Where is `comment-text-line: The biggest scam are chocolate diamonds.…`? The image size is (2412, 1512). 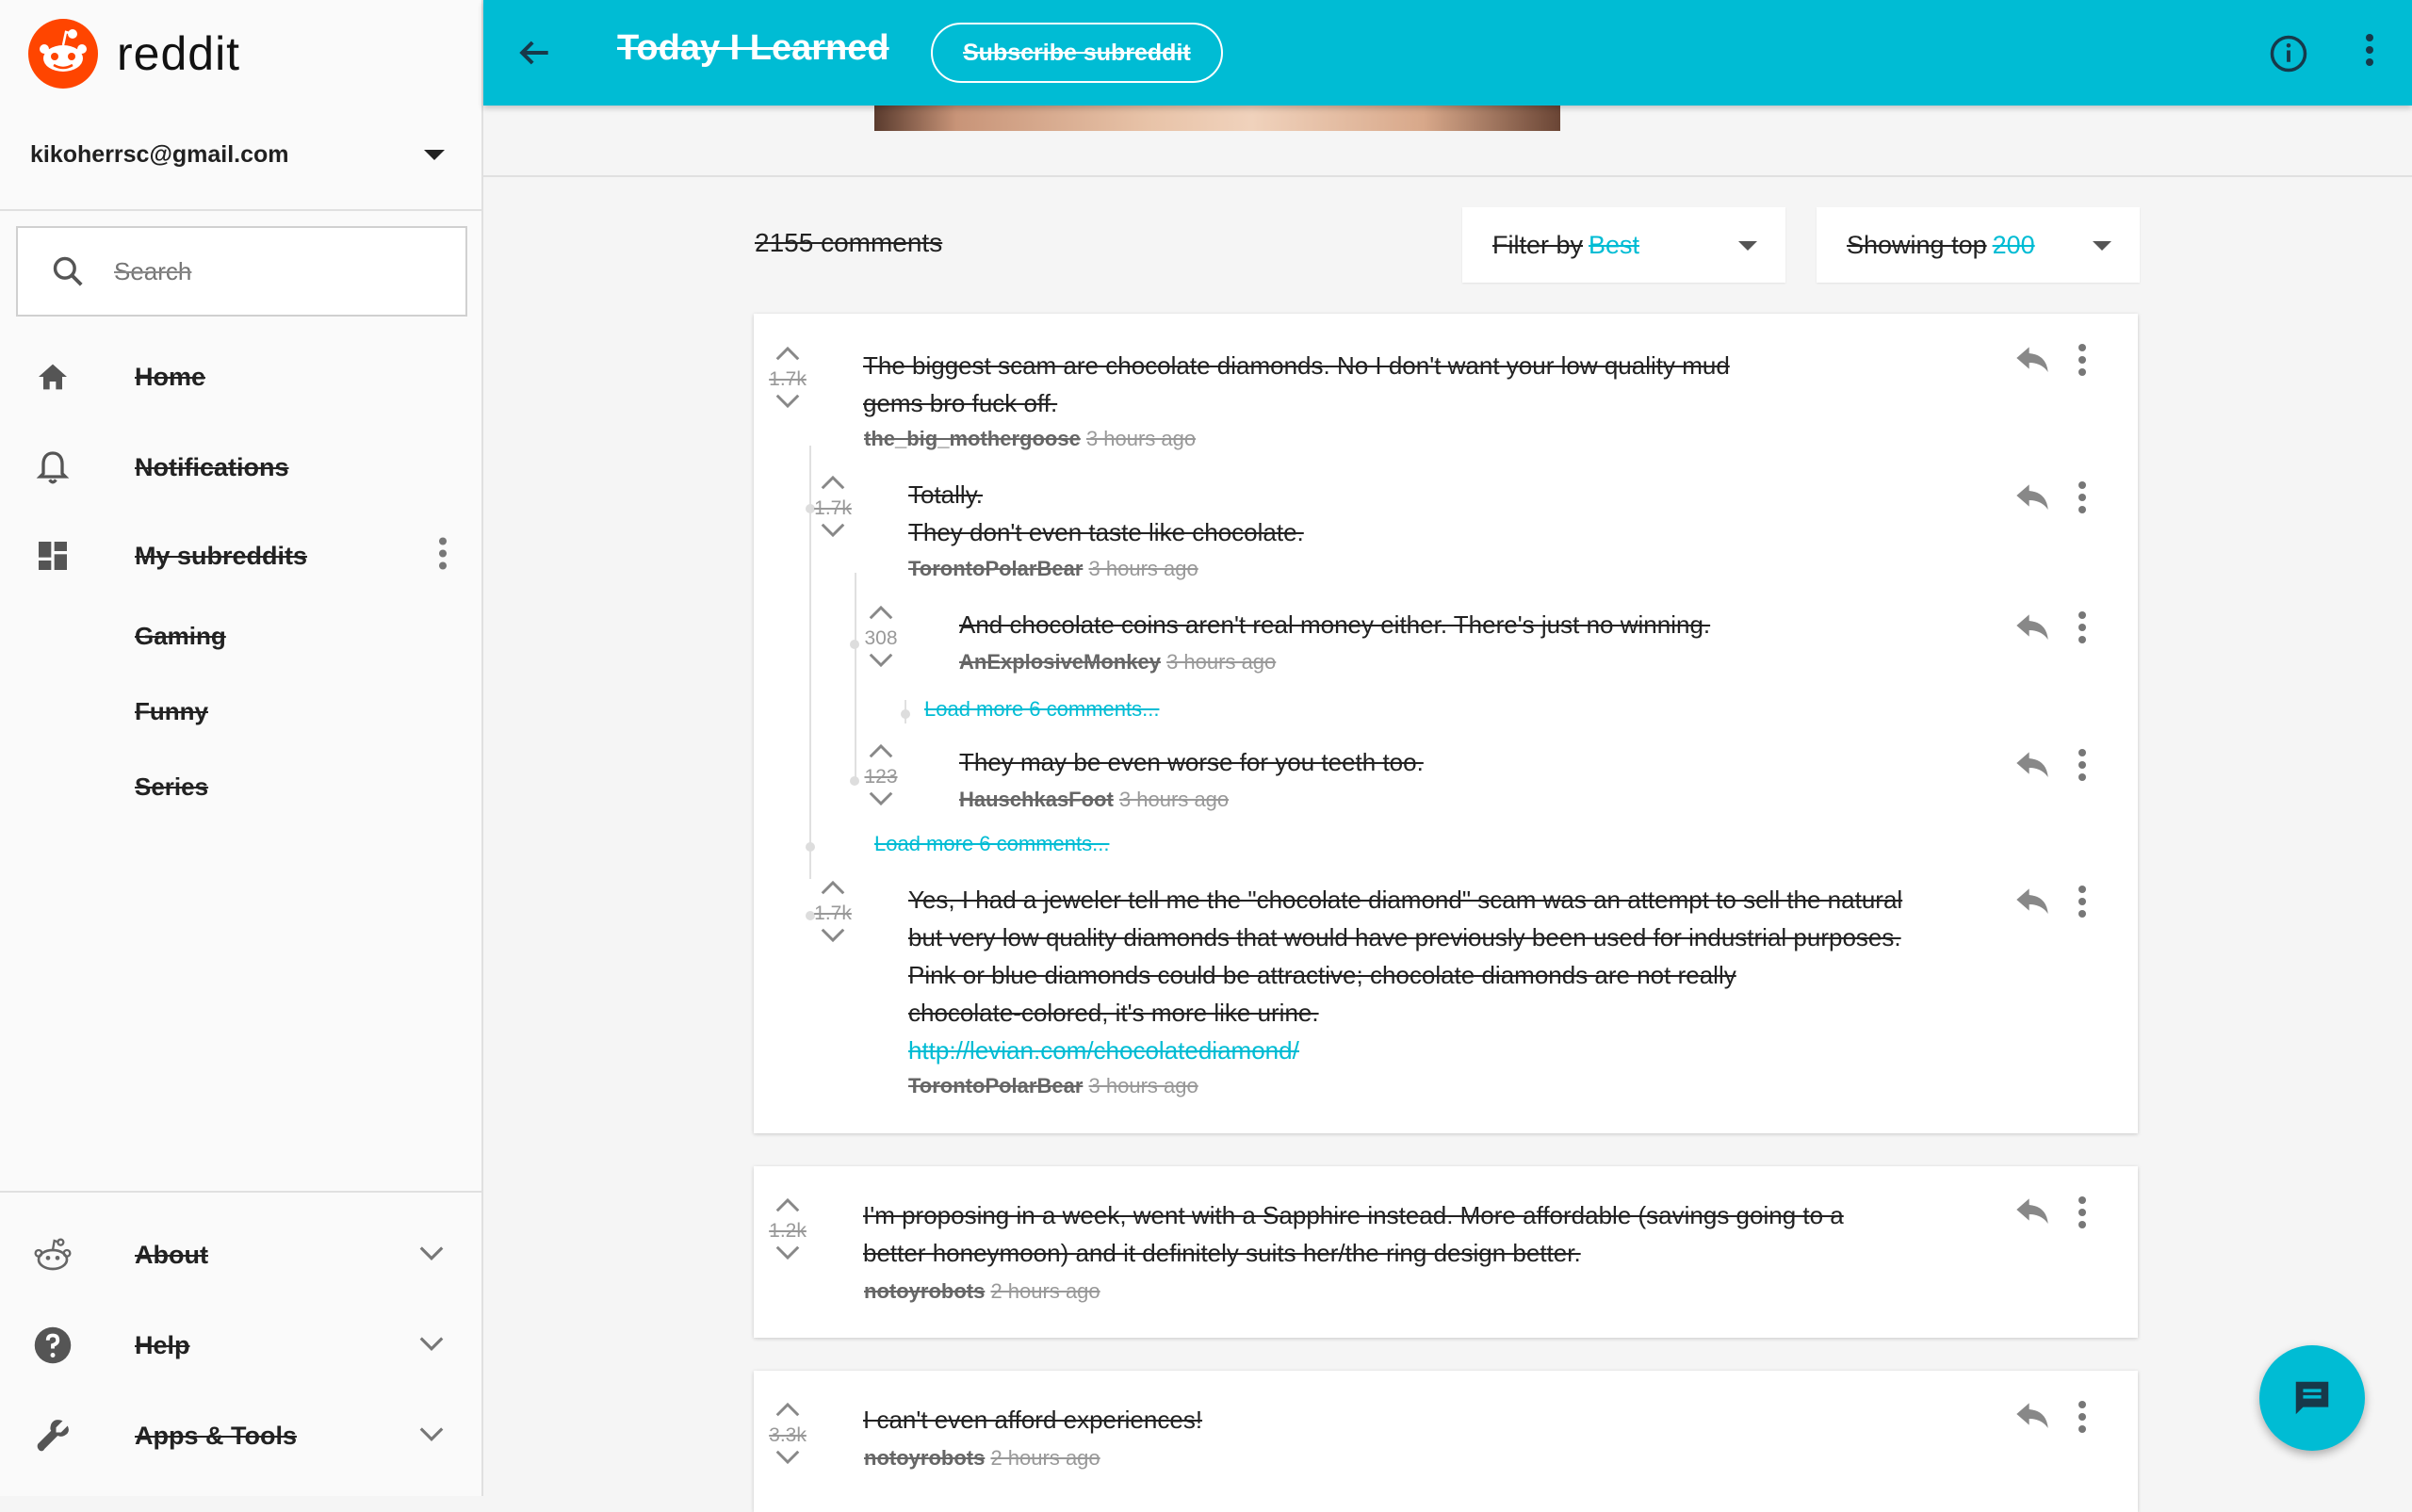 comment-text-line: The biggest scam are chocolate diamonds.… is located at coordinates (1296, 365).